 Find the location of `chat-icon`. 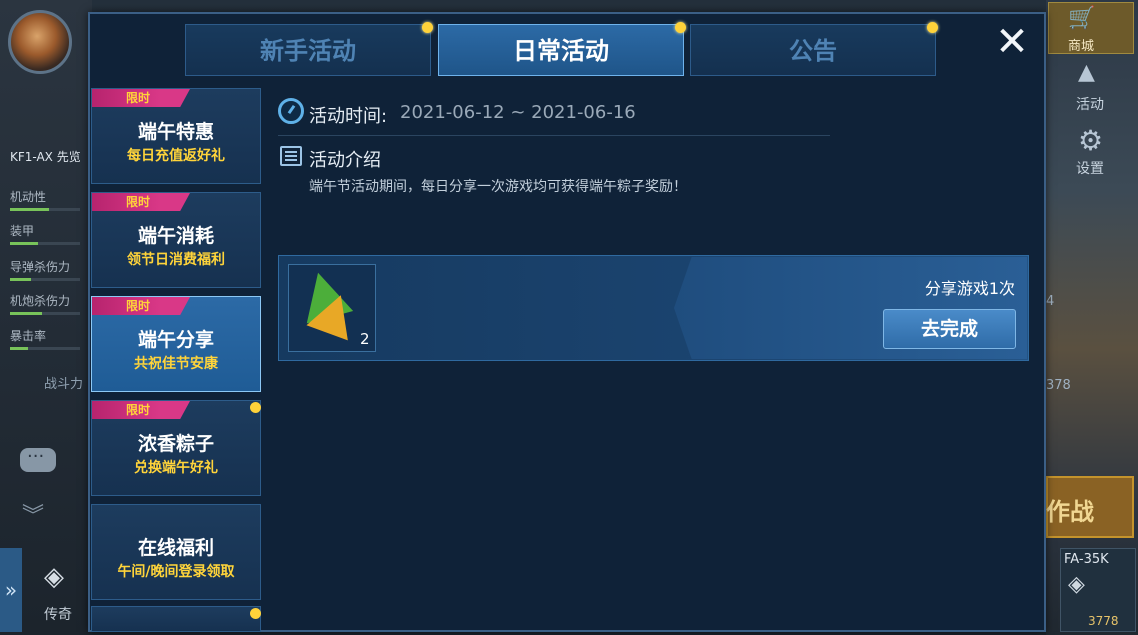

chat-icon is located at coordinates (38, 460).